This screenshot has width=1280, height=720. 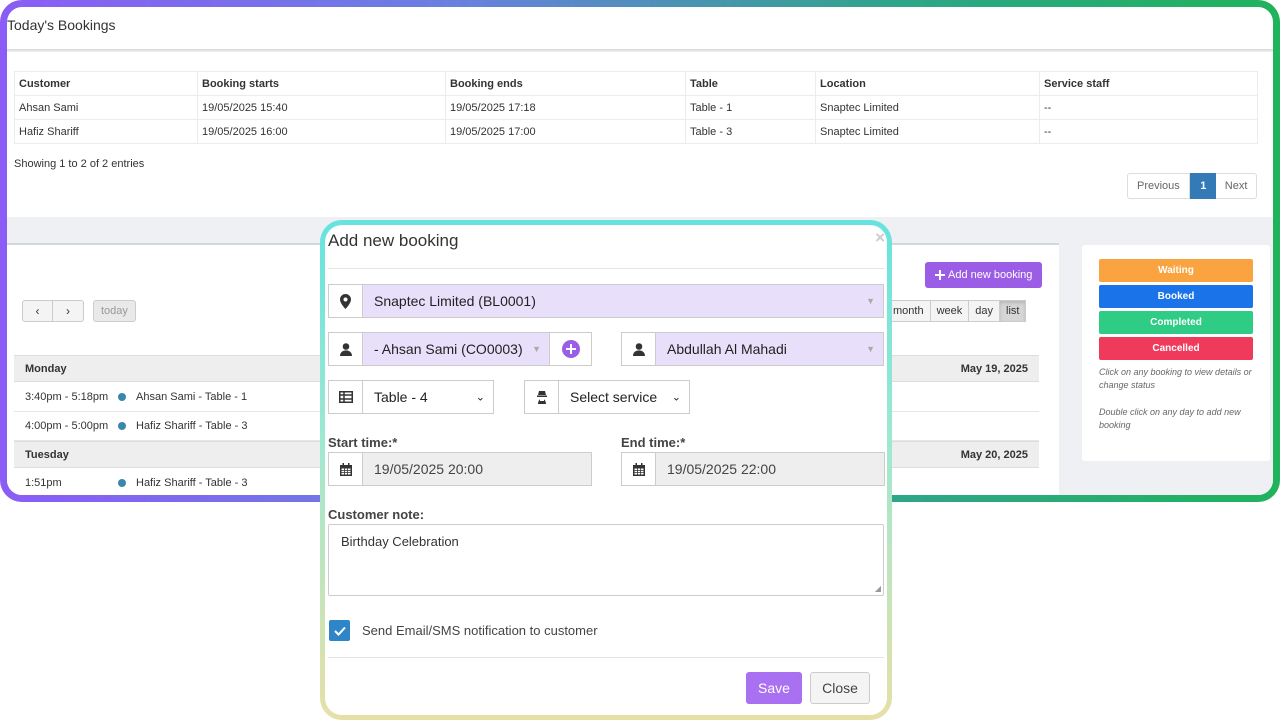 I want to click on event-time: 1:51pm, so click(x=43, y=483).